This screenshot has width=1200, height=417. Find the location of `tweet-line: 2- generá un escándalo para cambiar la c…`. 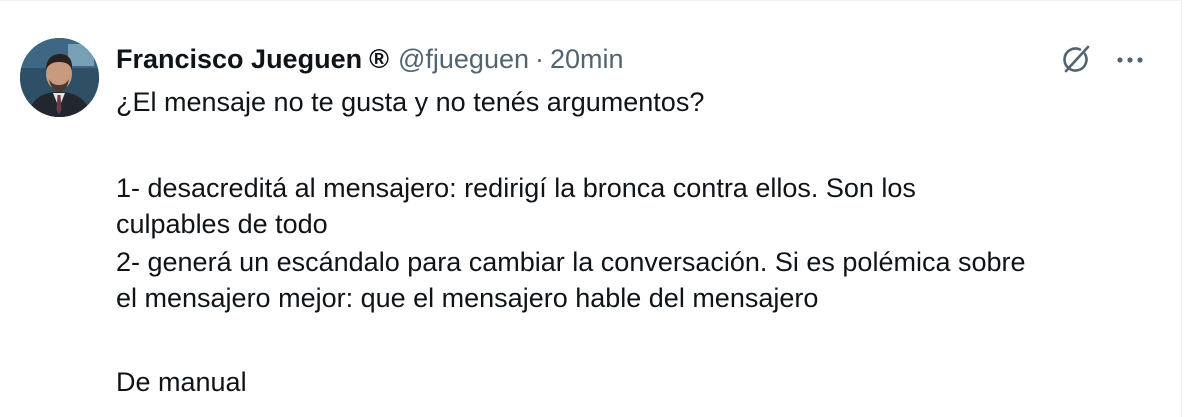

tweet-line: 2- generá un escándalo para cambiar la c… is located at coordinates (571, 262).